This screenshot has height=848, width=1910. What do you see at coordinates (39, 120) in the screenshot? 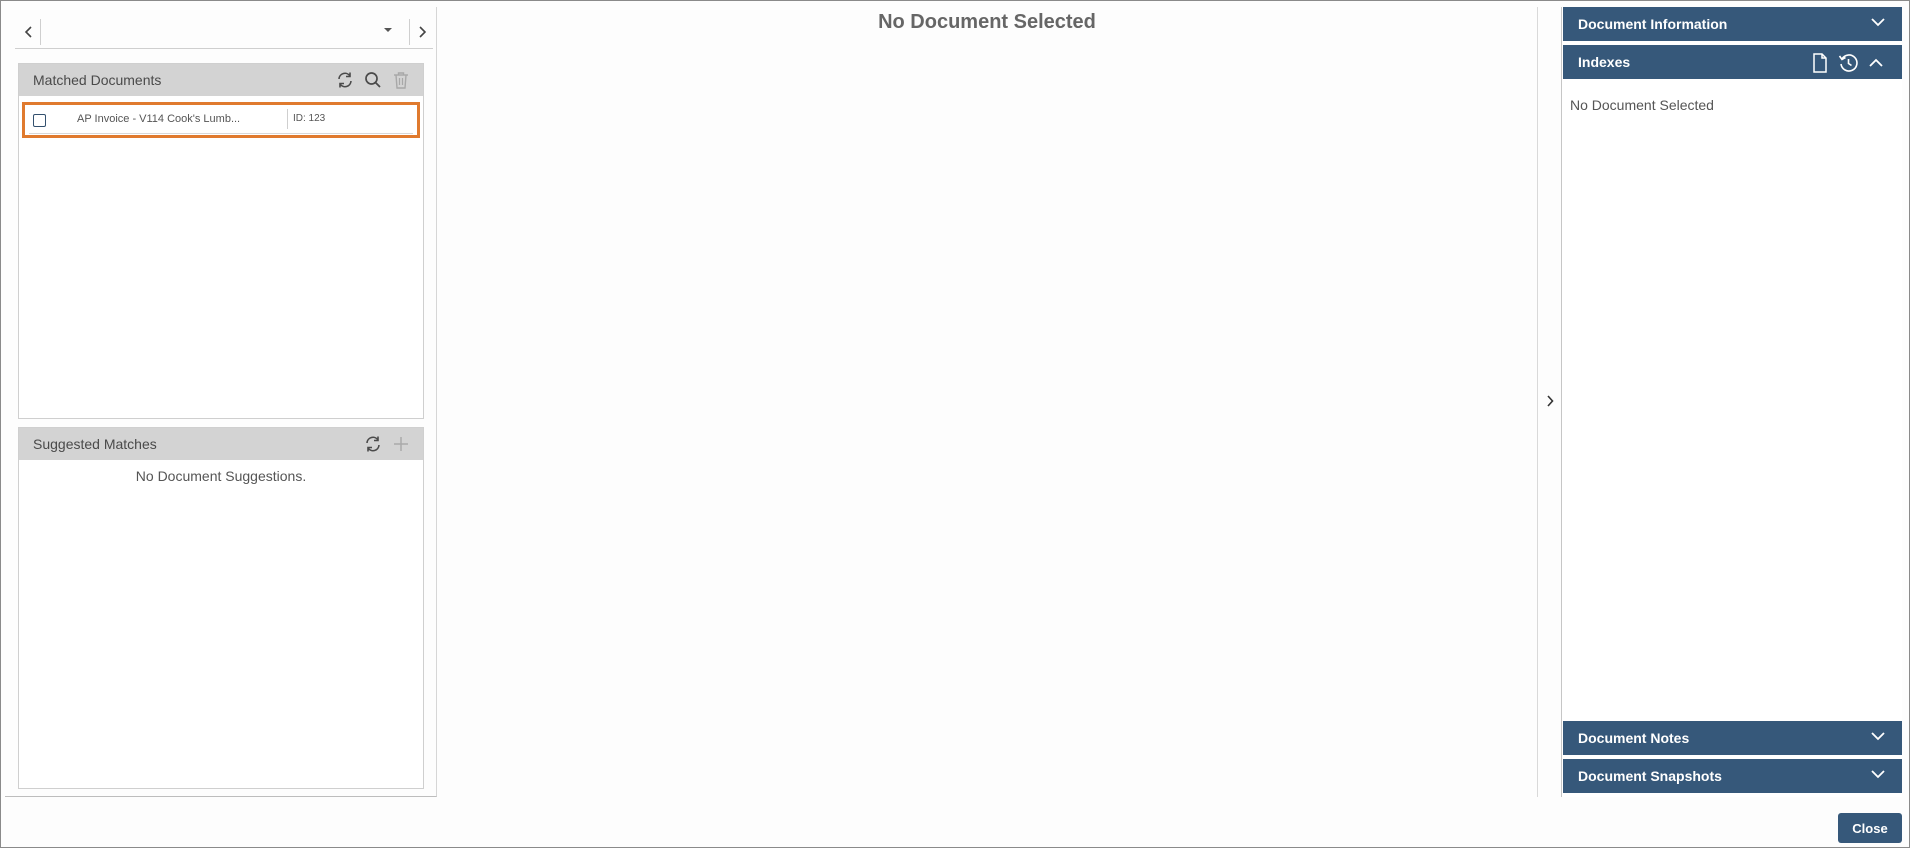
I see `document-checkbox` at bounding box center [39, 120].